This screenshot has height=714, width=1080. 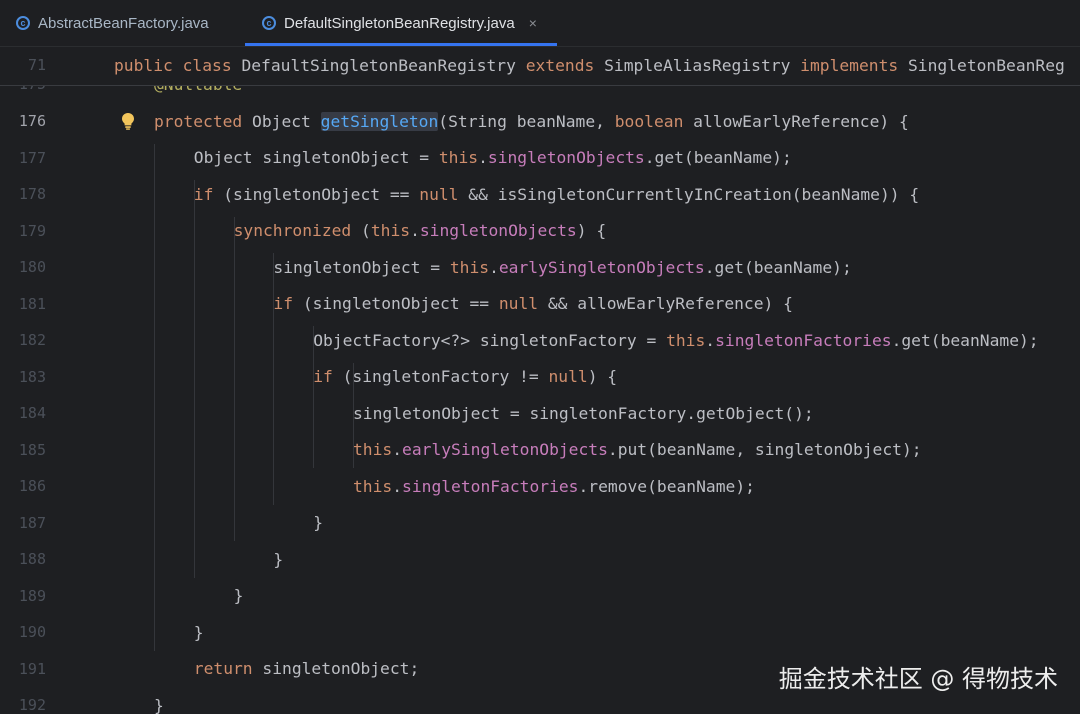 I want to click on code-token: (singletonObject ==, so click(x=400, y=303).